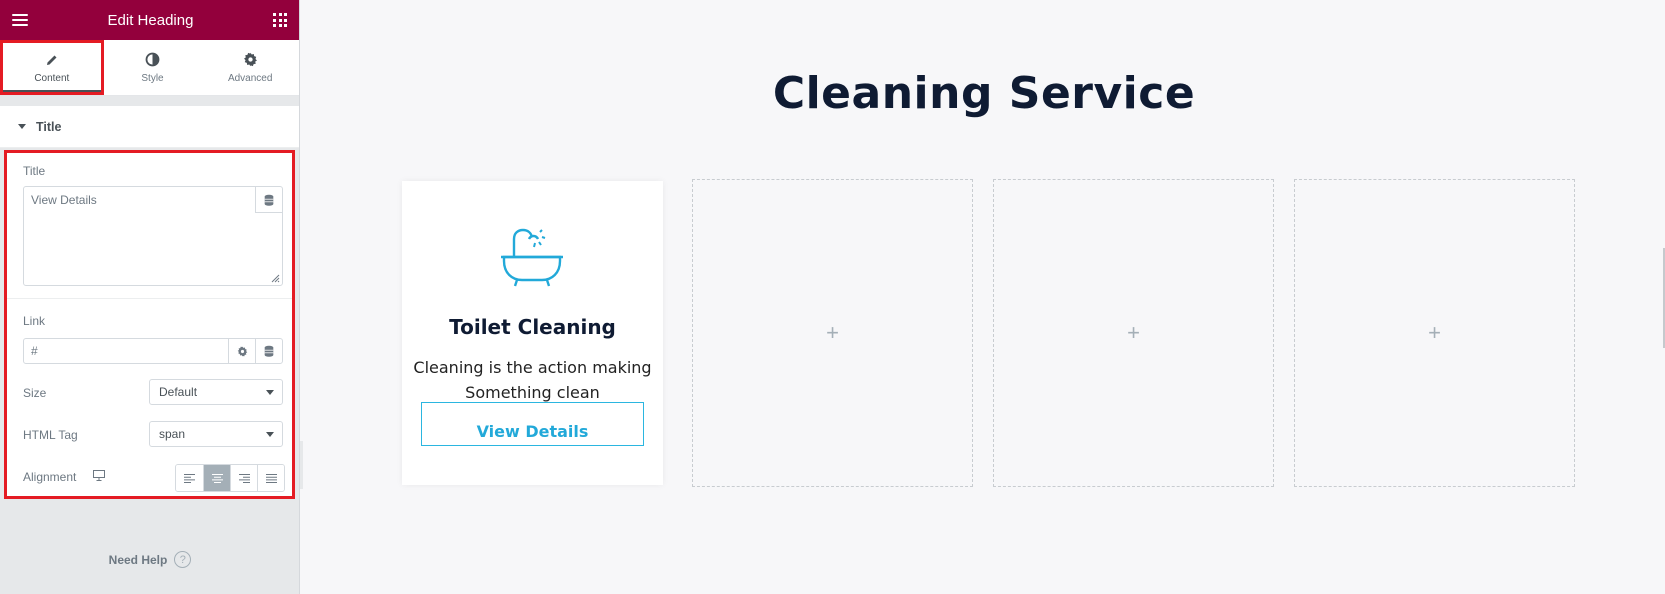 This screenshot has height=594, width=1665. I want to click on card-title: Toilet Cleaning, so click(532, 327).